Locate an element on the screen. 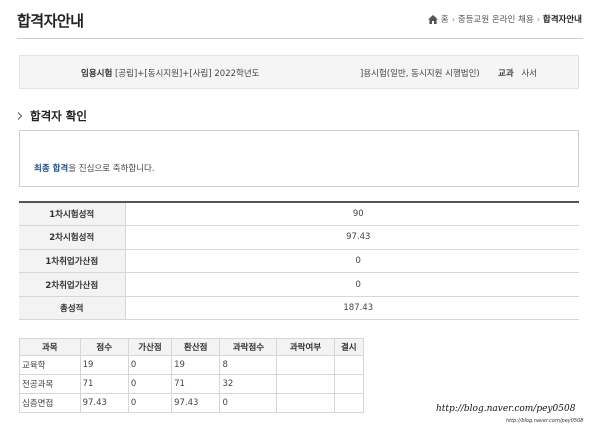  table-row: 심층면접 97.43 0 97.43 0 is located at coordinates (192, 403).